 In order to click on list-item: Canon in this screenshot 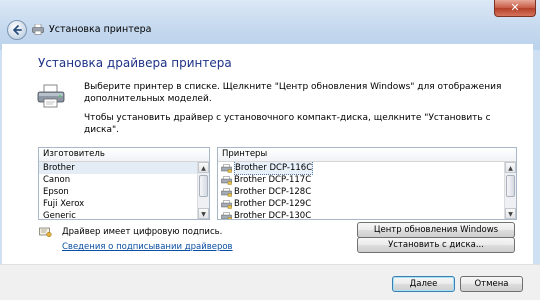, I will do `click(118, 180)`.